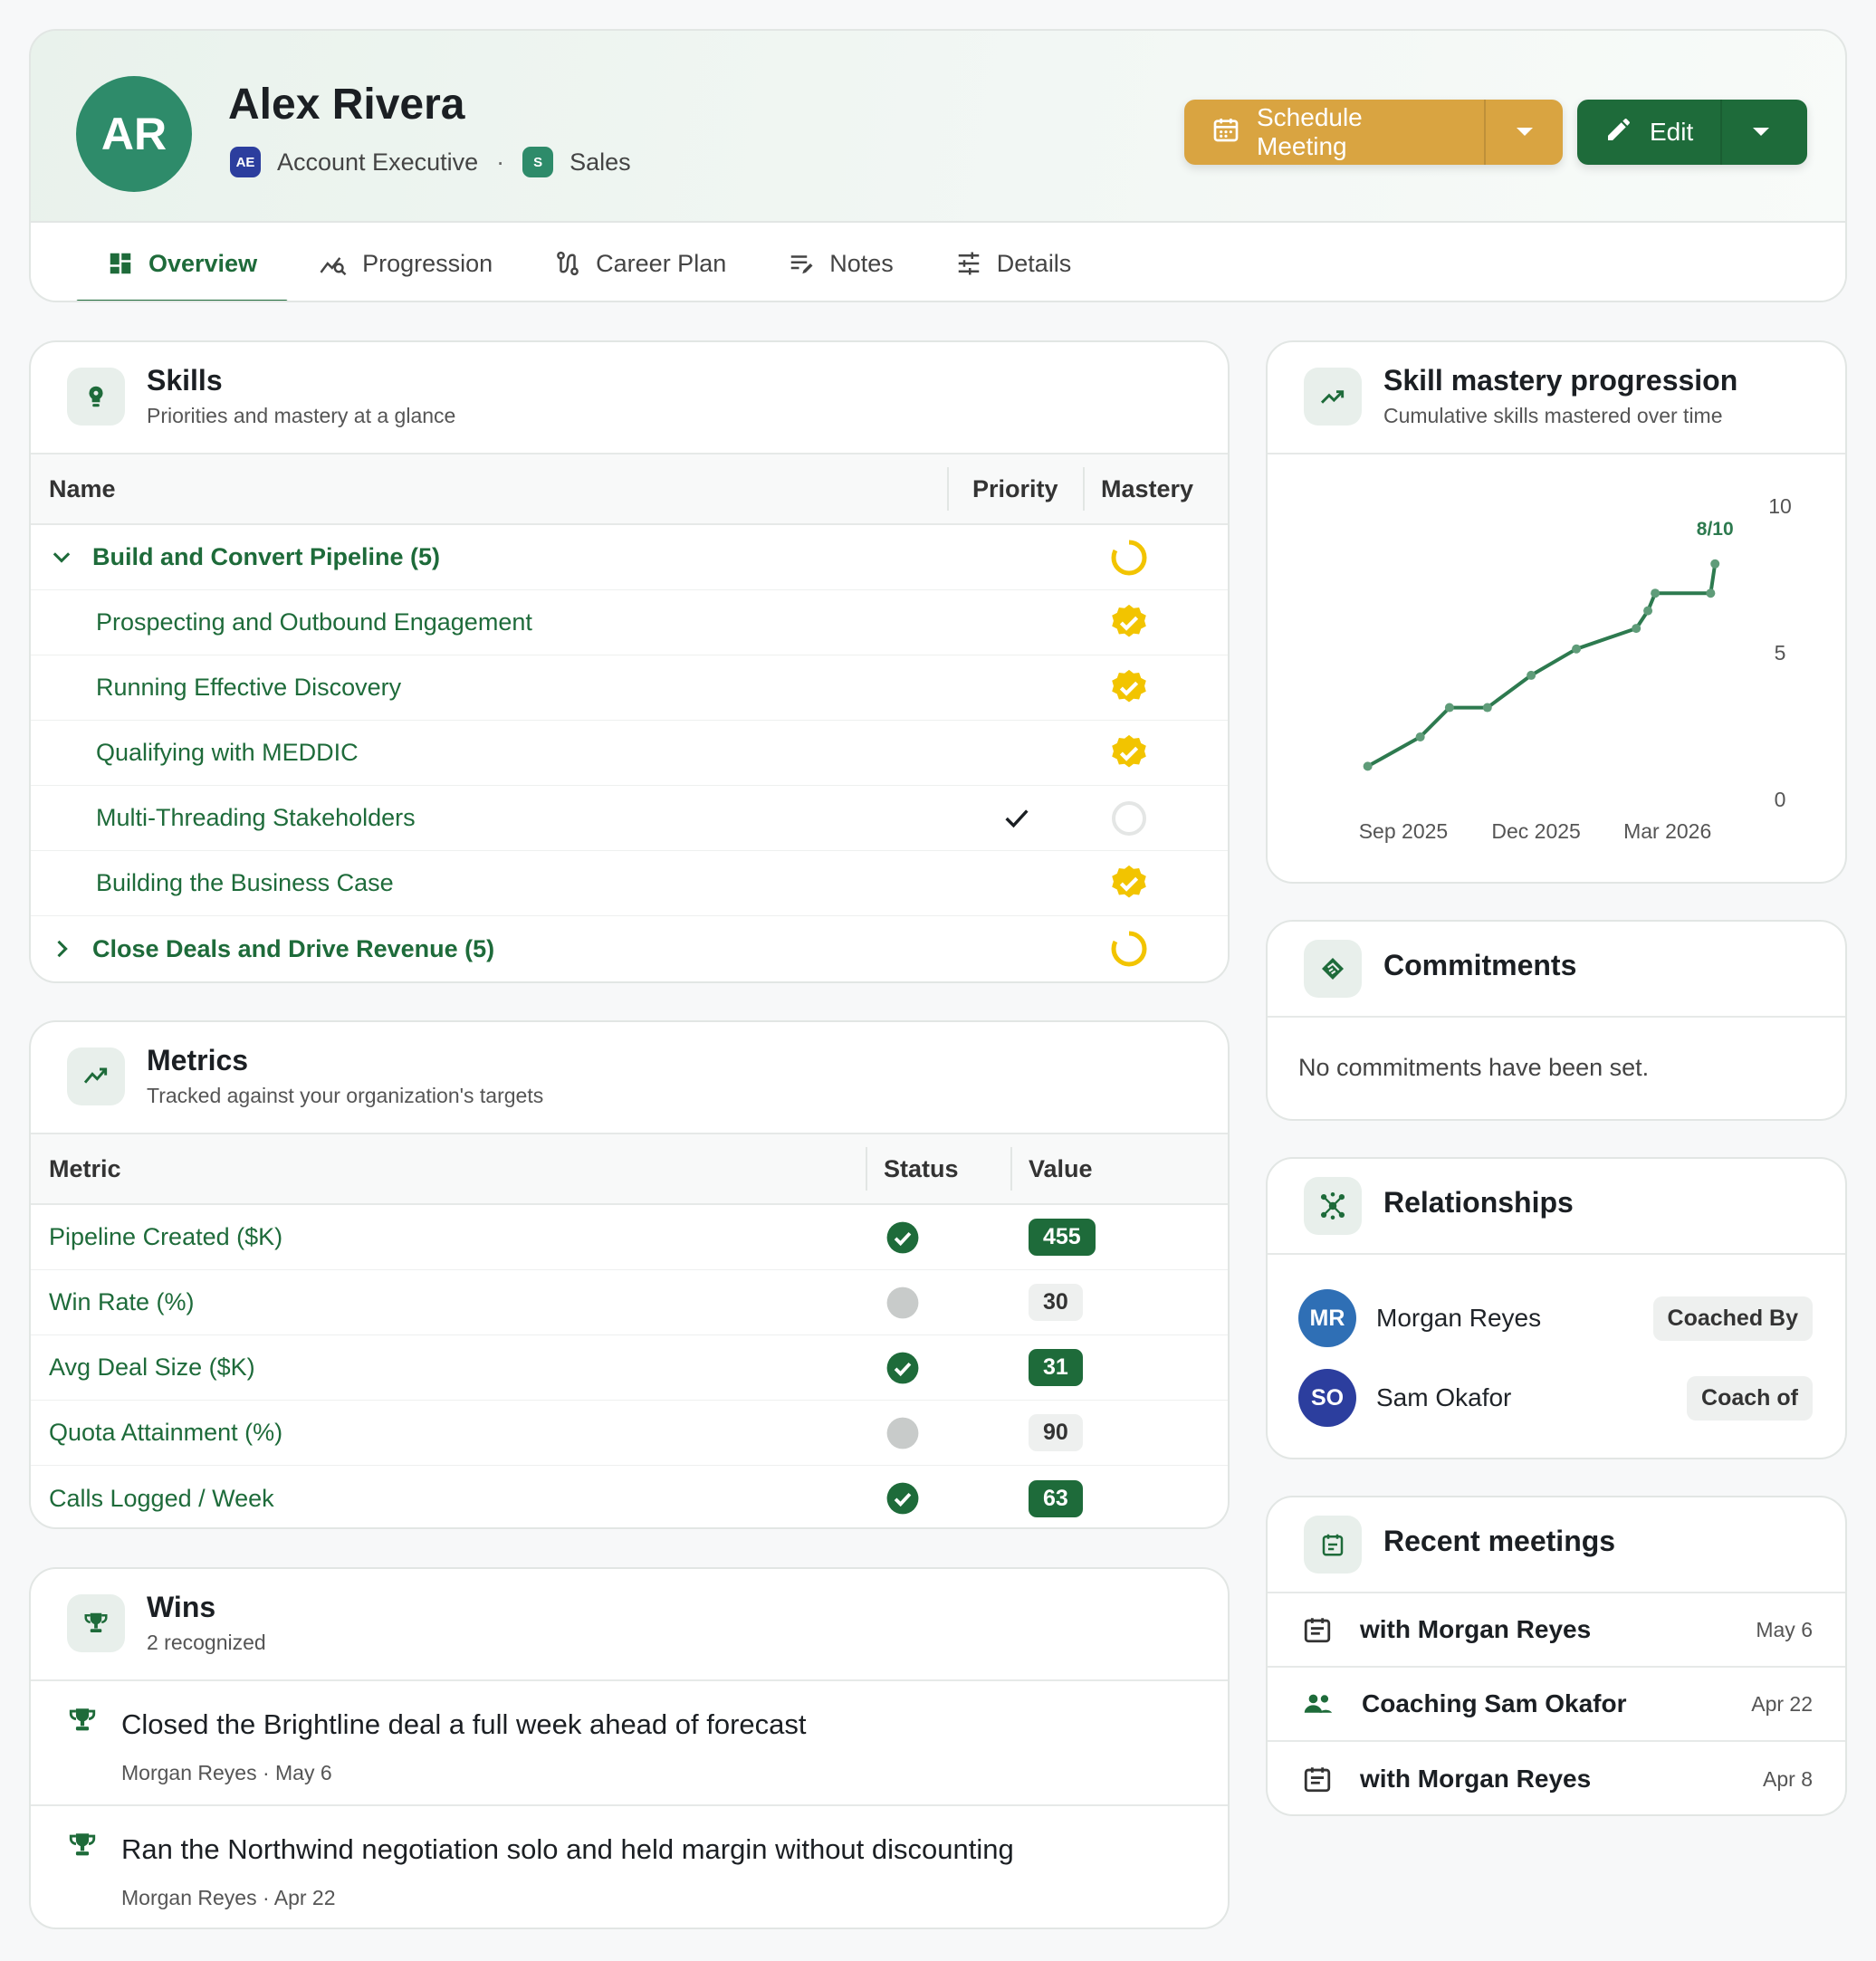 The width and height of the screenshot is (1876, 1961). I want to click on win-meta: Morgan Reyes · May 6, so click(226, 1772).